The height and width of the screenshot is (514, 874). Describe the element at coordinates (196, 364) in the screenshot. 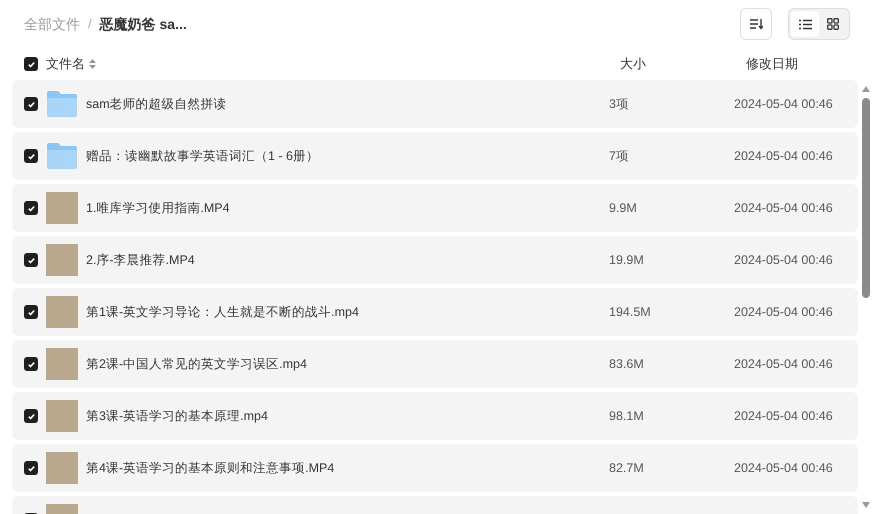

I see `file-name: 第2课-中国人常见的英文学习误区.mp4` at that location.